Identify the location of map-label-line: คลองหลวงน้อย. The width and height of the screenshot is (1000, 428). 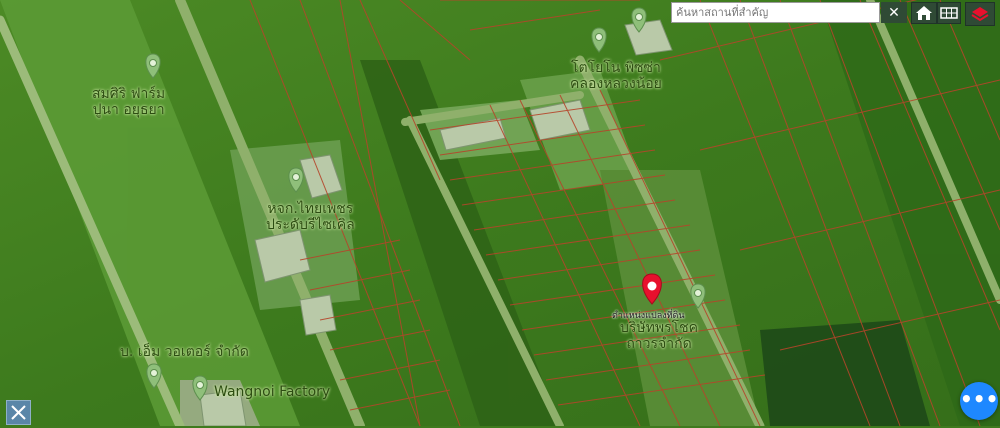
(616, 84).